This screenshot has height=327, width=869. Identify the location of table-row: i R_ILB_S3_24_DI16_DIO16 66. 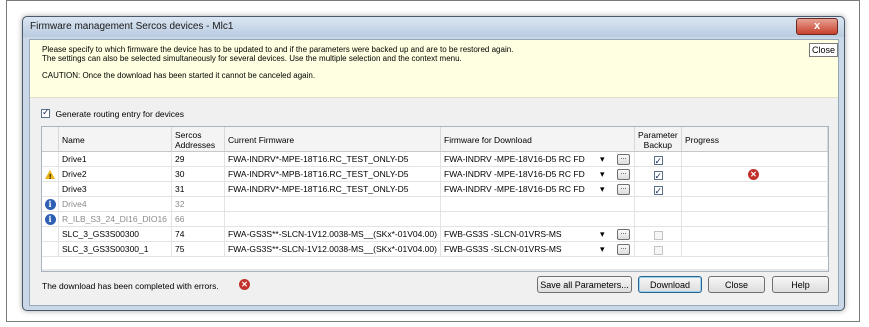
(435, 219).